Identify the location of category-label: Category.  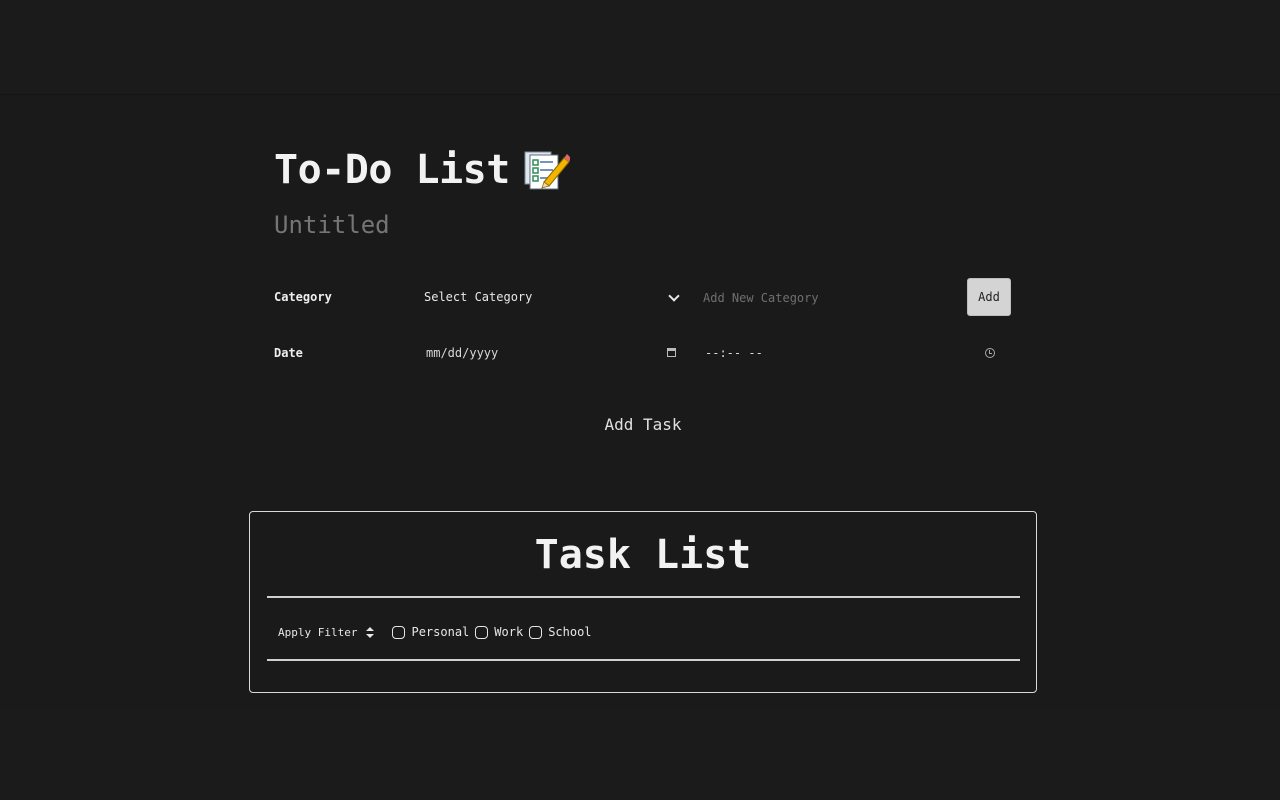
(303, 297).